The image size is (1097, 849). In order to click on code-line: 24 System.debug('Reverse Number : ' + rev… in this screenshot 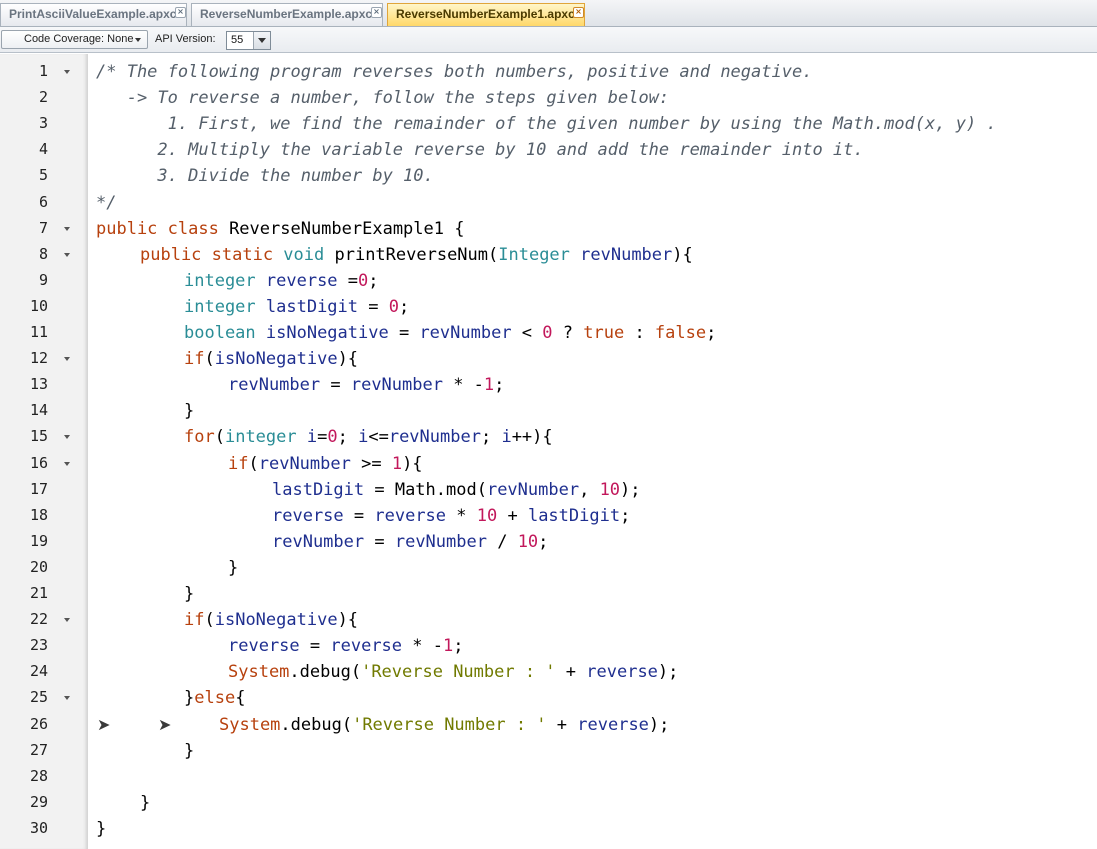, I will do `click(548, 671)`.